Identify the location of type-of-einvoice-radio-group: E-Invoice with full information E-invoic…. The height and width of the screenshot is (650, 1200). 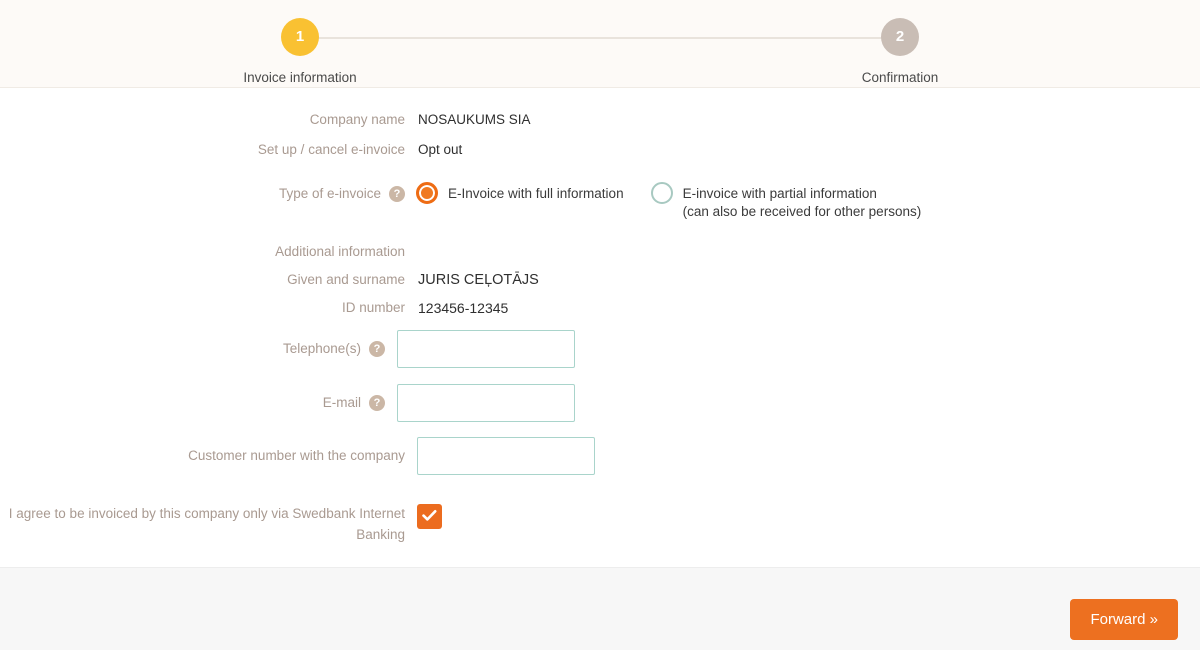
(669, 201).